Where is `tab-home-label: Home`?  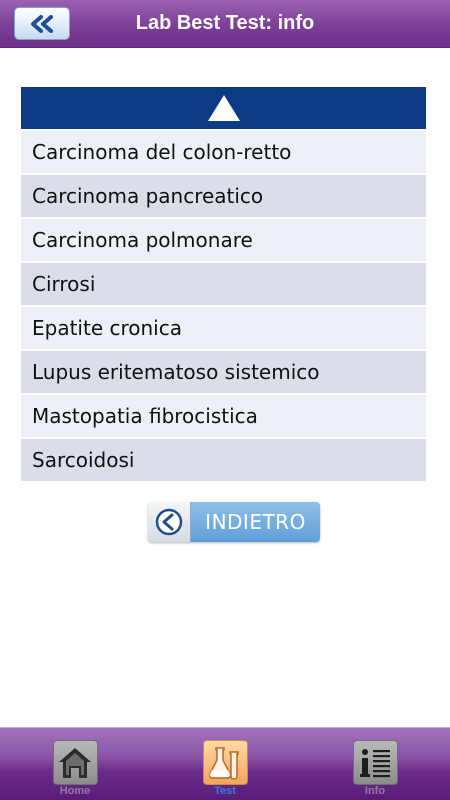
tab-home-label: Home is located at coordinates (75, 791).